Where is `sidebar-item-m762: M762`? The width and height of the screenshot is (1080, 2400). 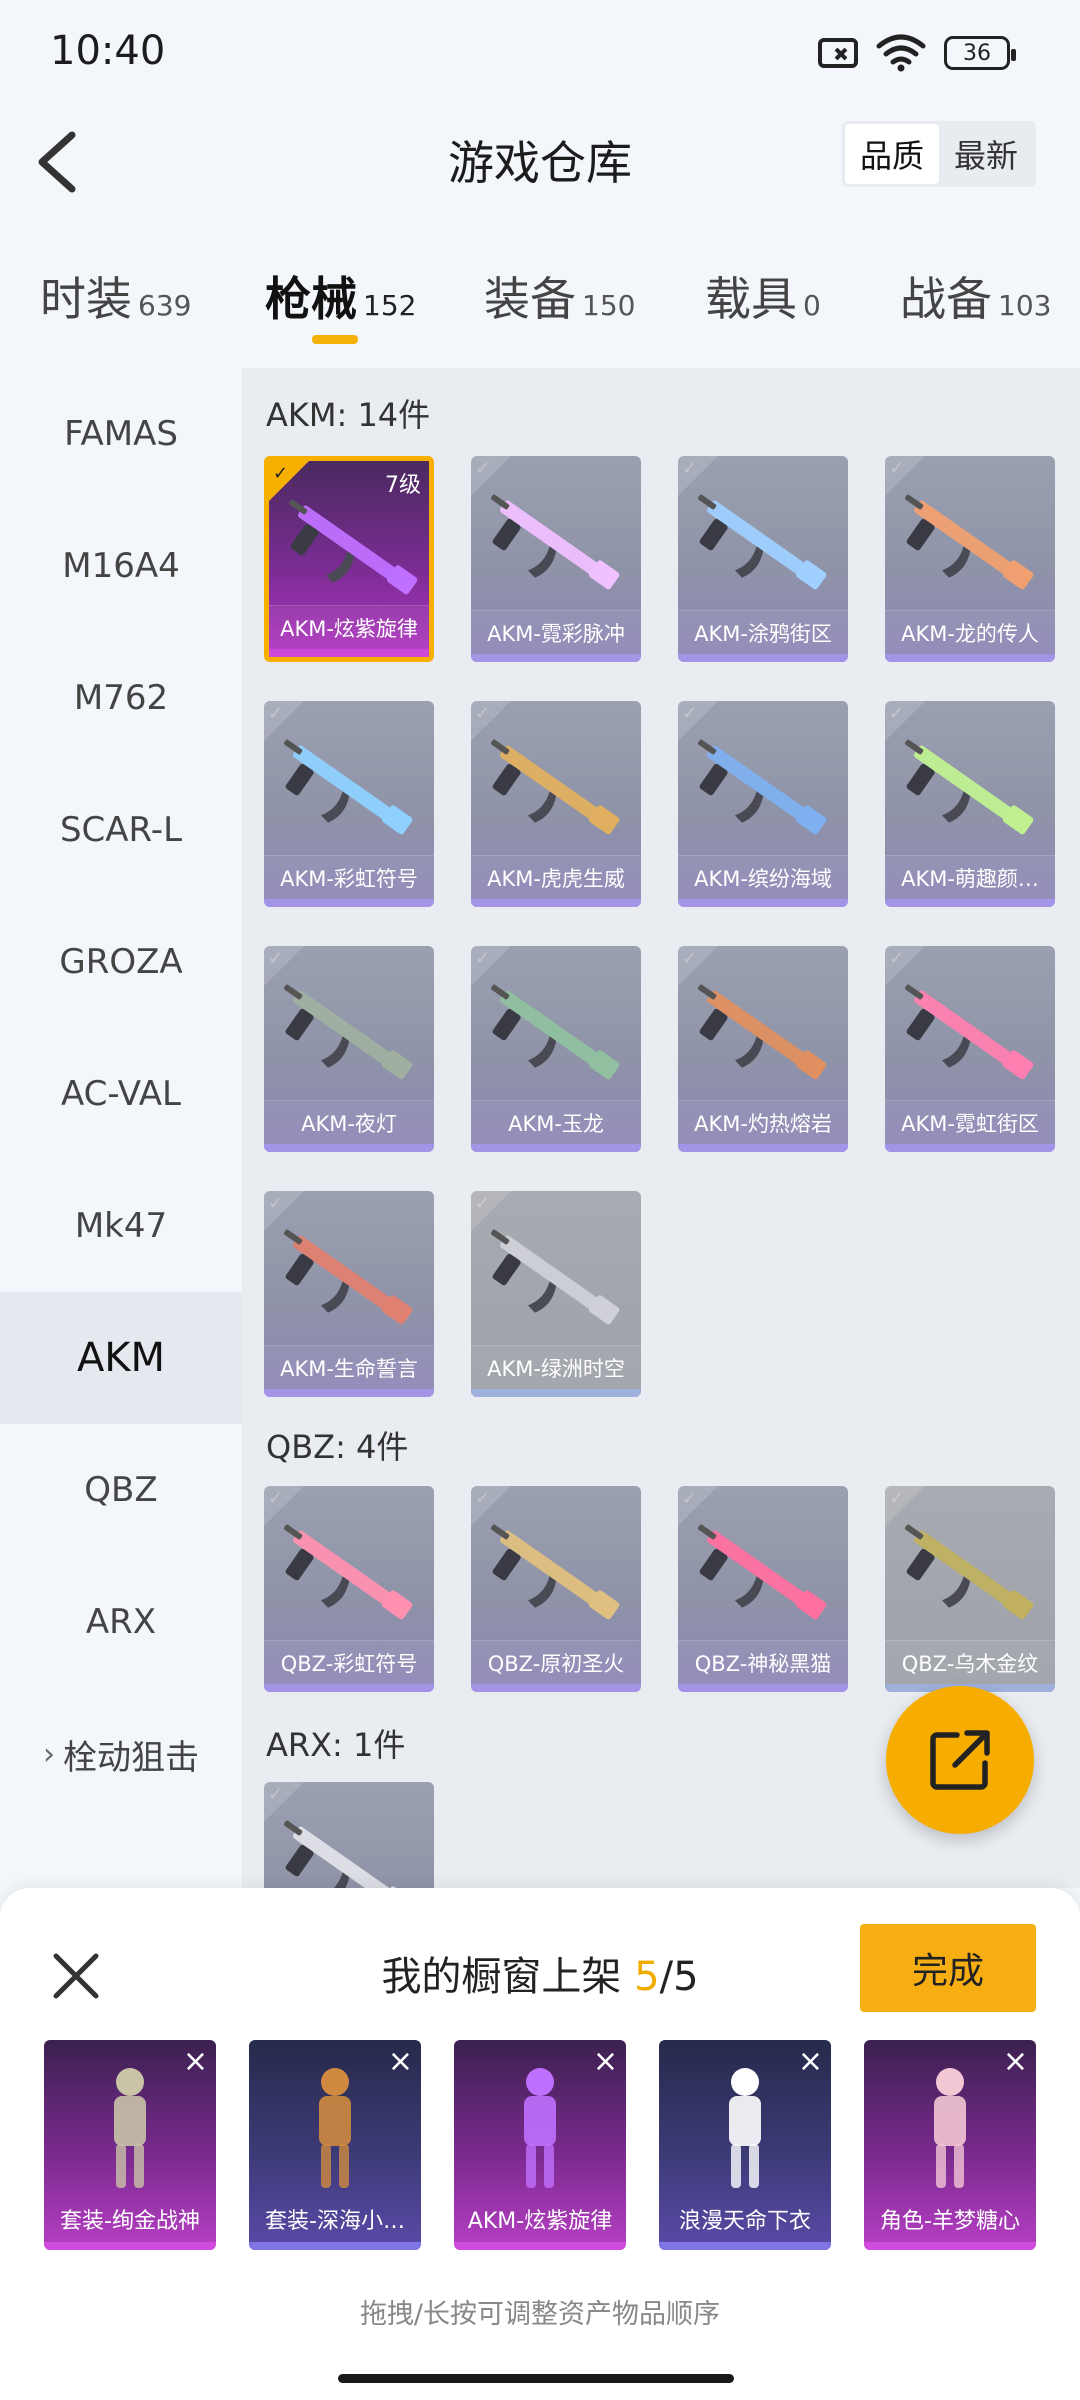
sidebar-item-m762: M762 is located at coordinates (121, 698).